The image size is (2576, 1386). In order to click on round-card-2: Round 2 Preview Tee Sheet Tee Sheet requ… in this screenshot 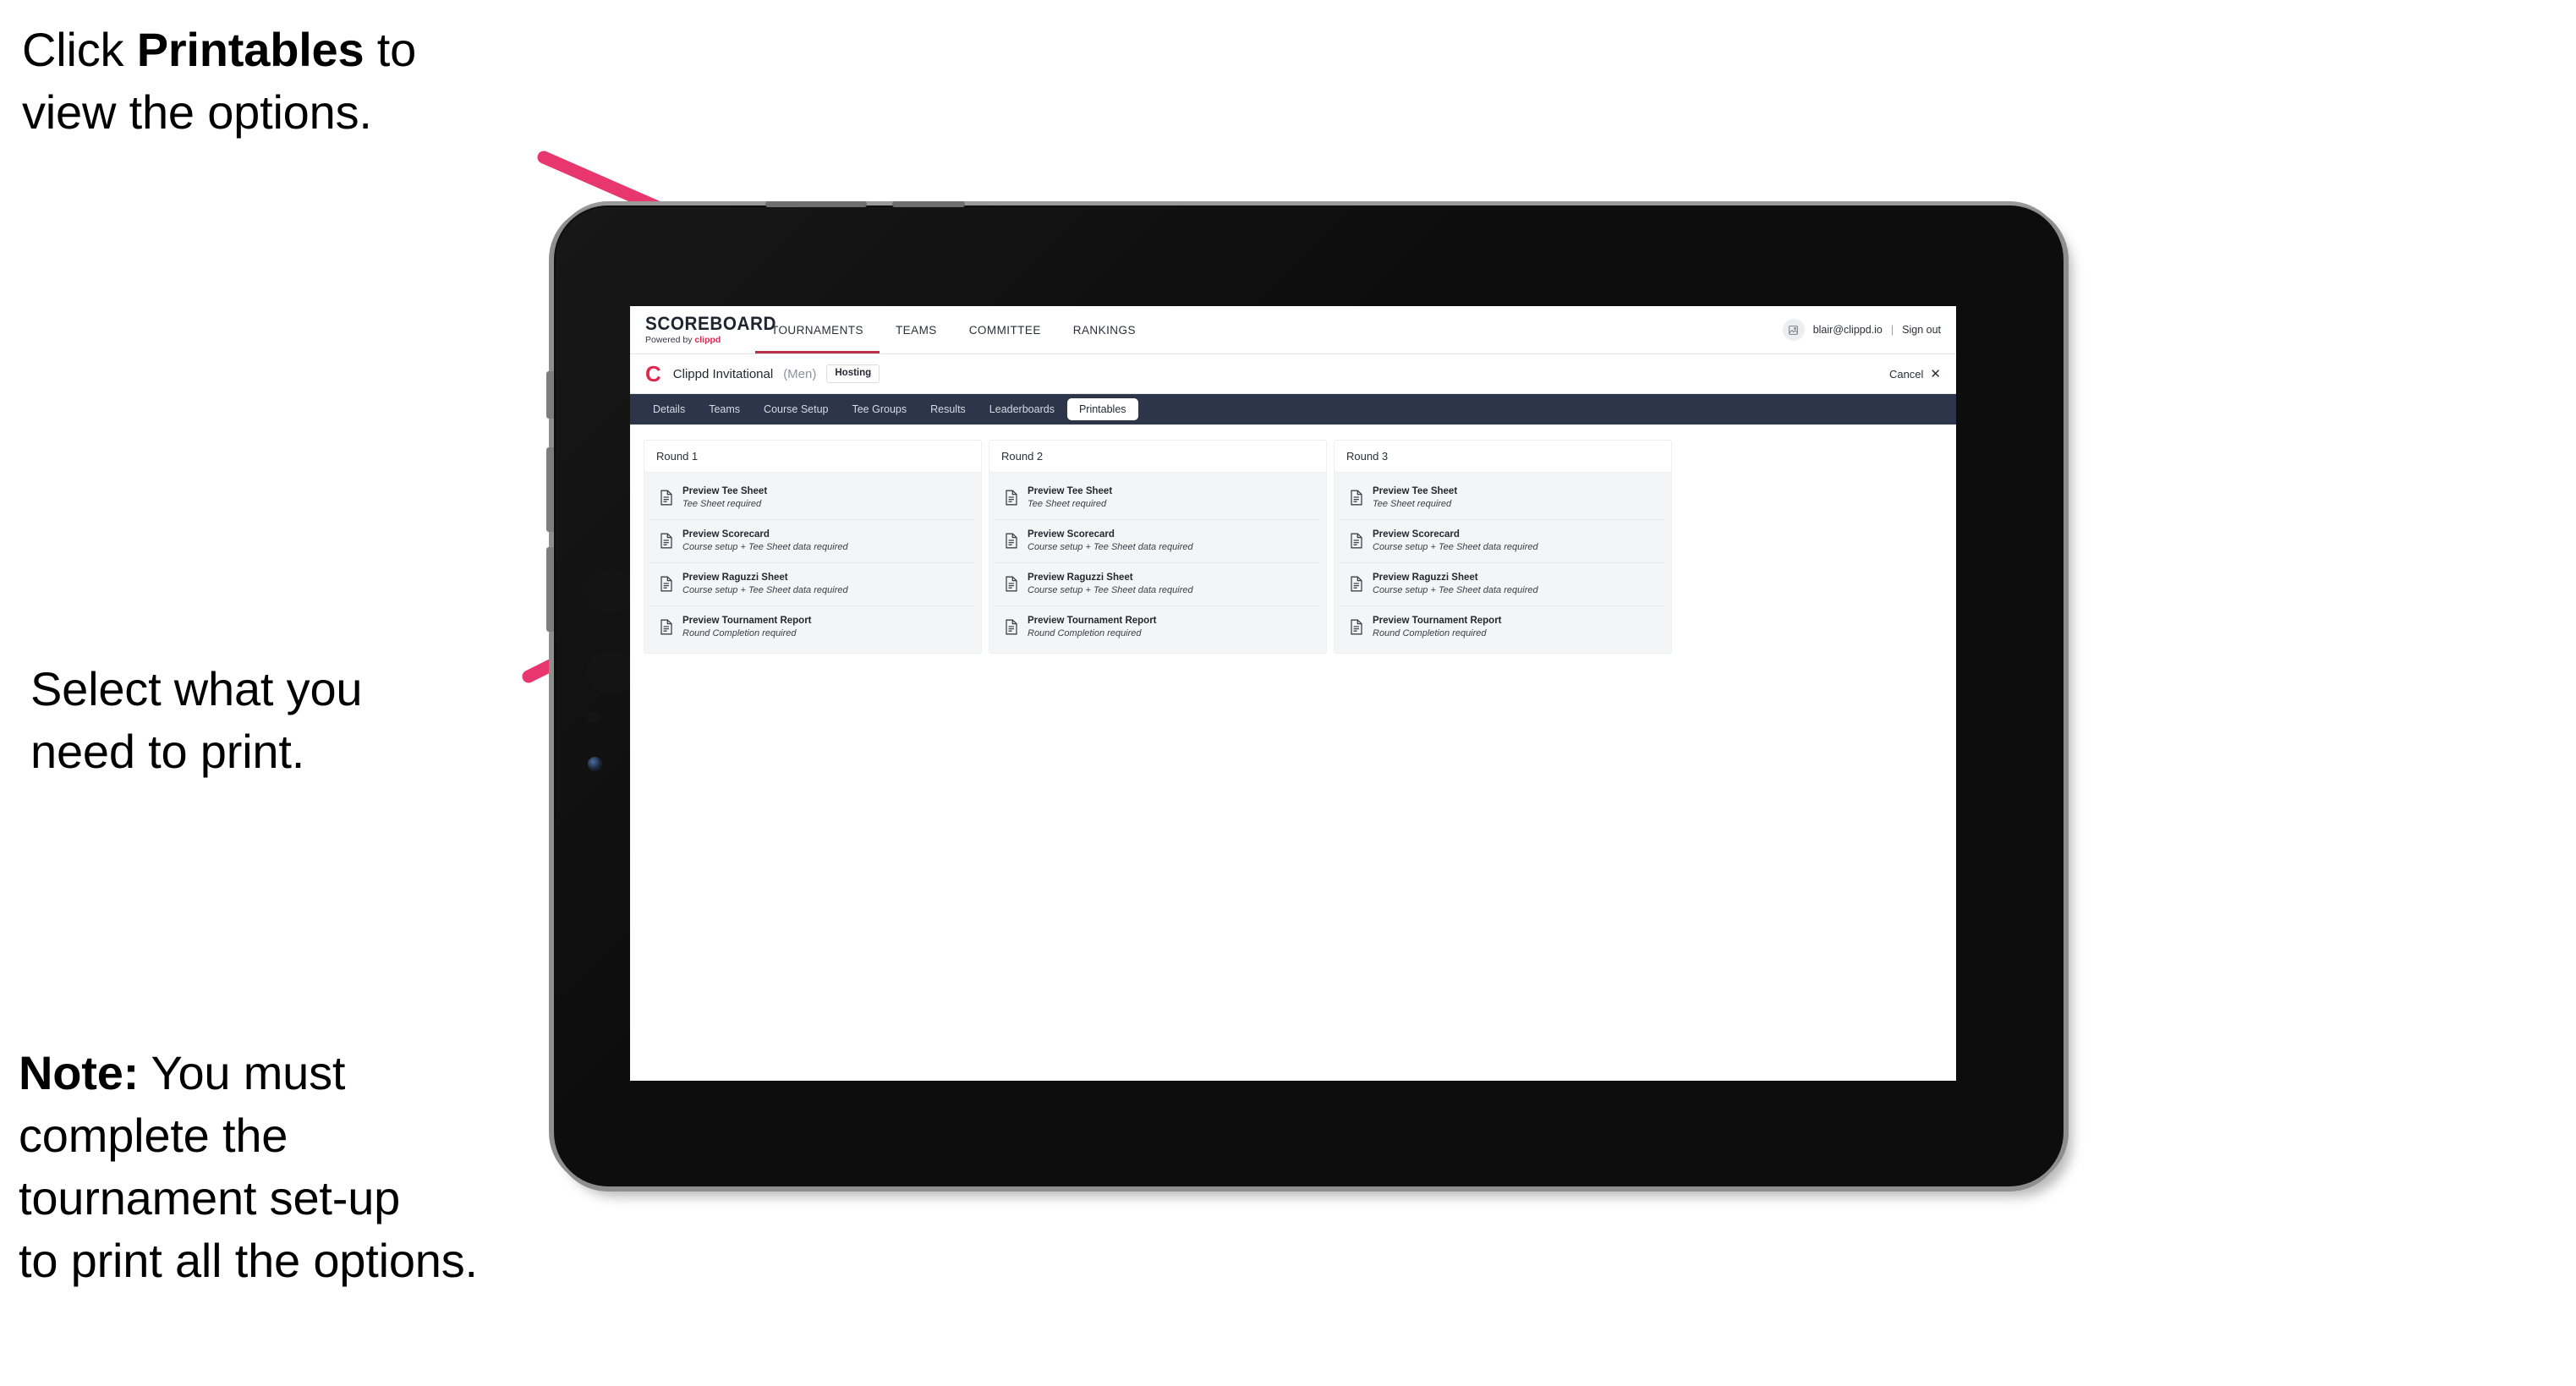, I will do `click(1158, 547)`.